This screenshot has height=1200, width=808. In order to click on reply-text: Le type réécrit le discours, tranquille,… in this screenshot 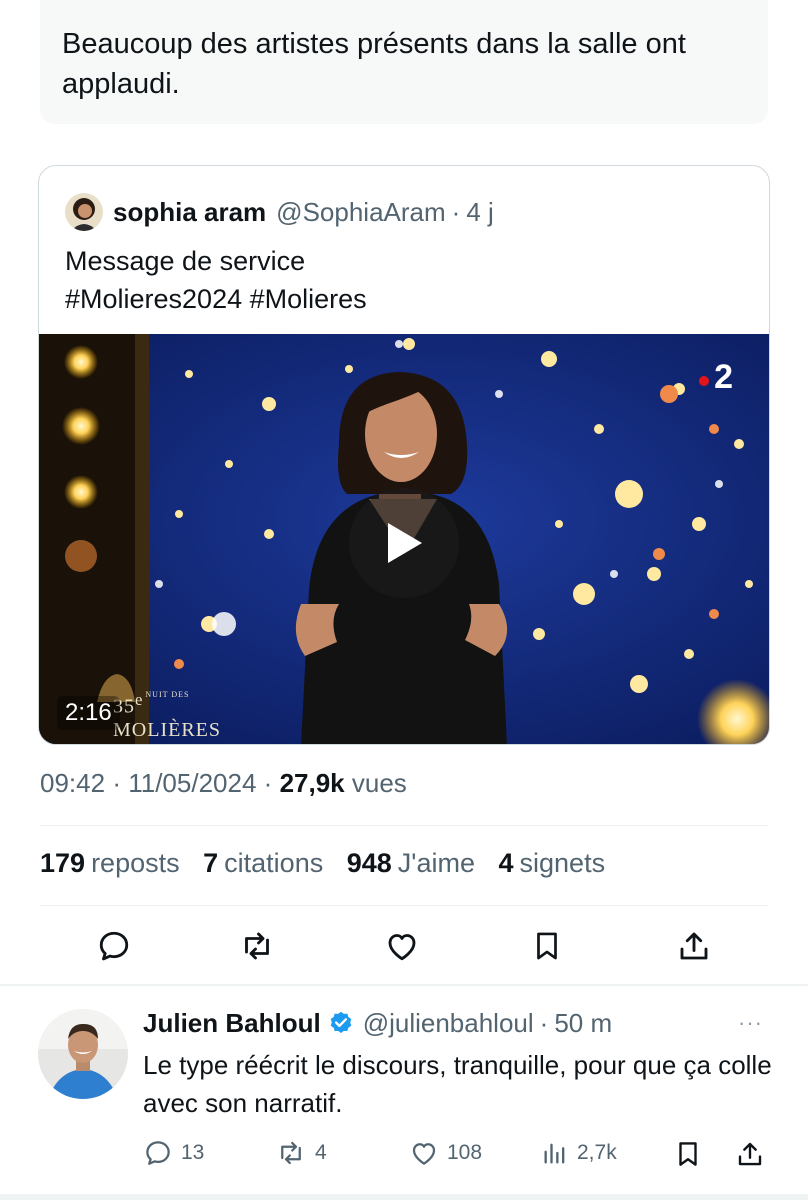, I will do `click(457, 1084)`.